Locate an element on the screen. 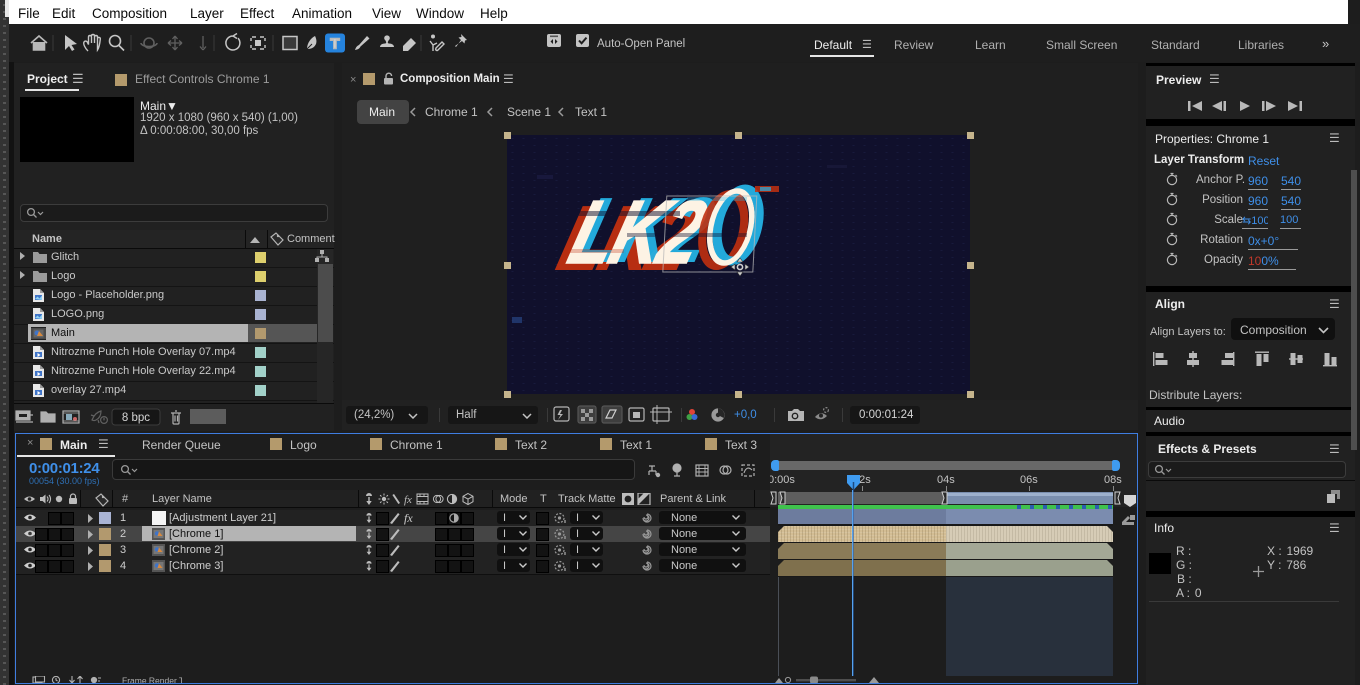  svg-text: fx is located at coordinates (408, 500).